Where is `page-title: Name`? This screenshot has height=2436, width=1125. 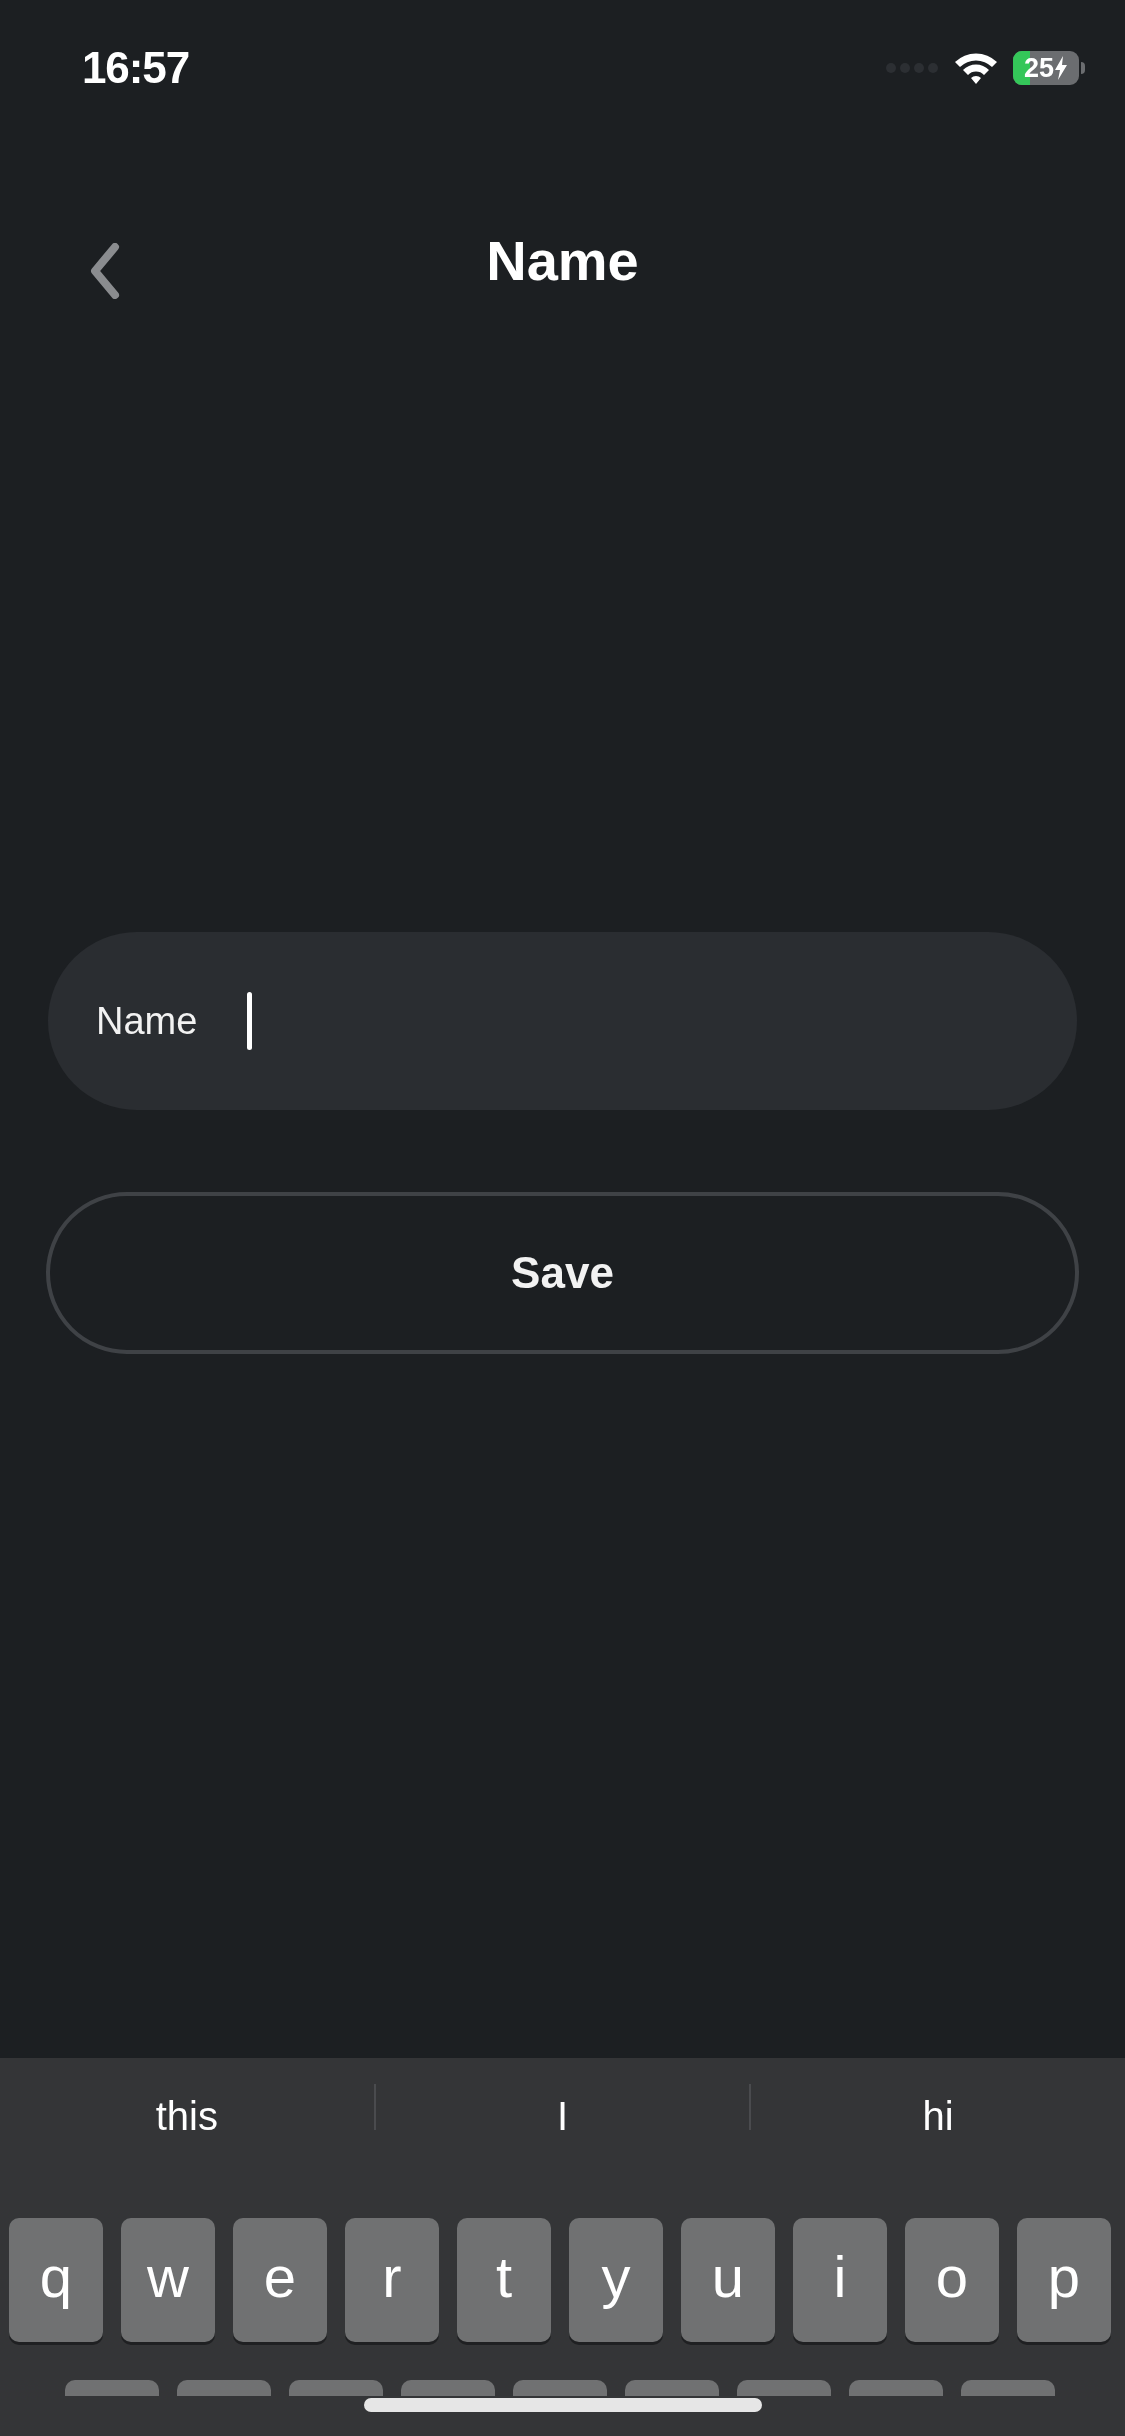 page-title: Name is located at coordinates (562, 261).